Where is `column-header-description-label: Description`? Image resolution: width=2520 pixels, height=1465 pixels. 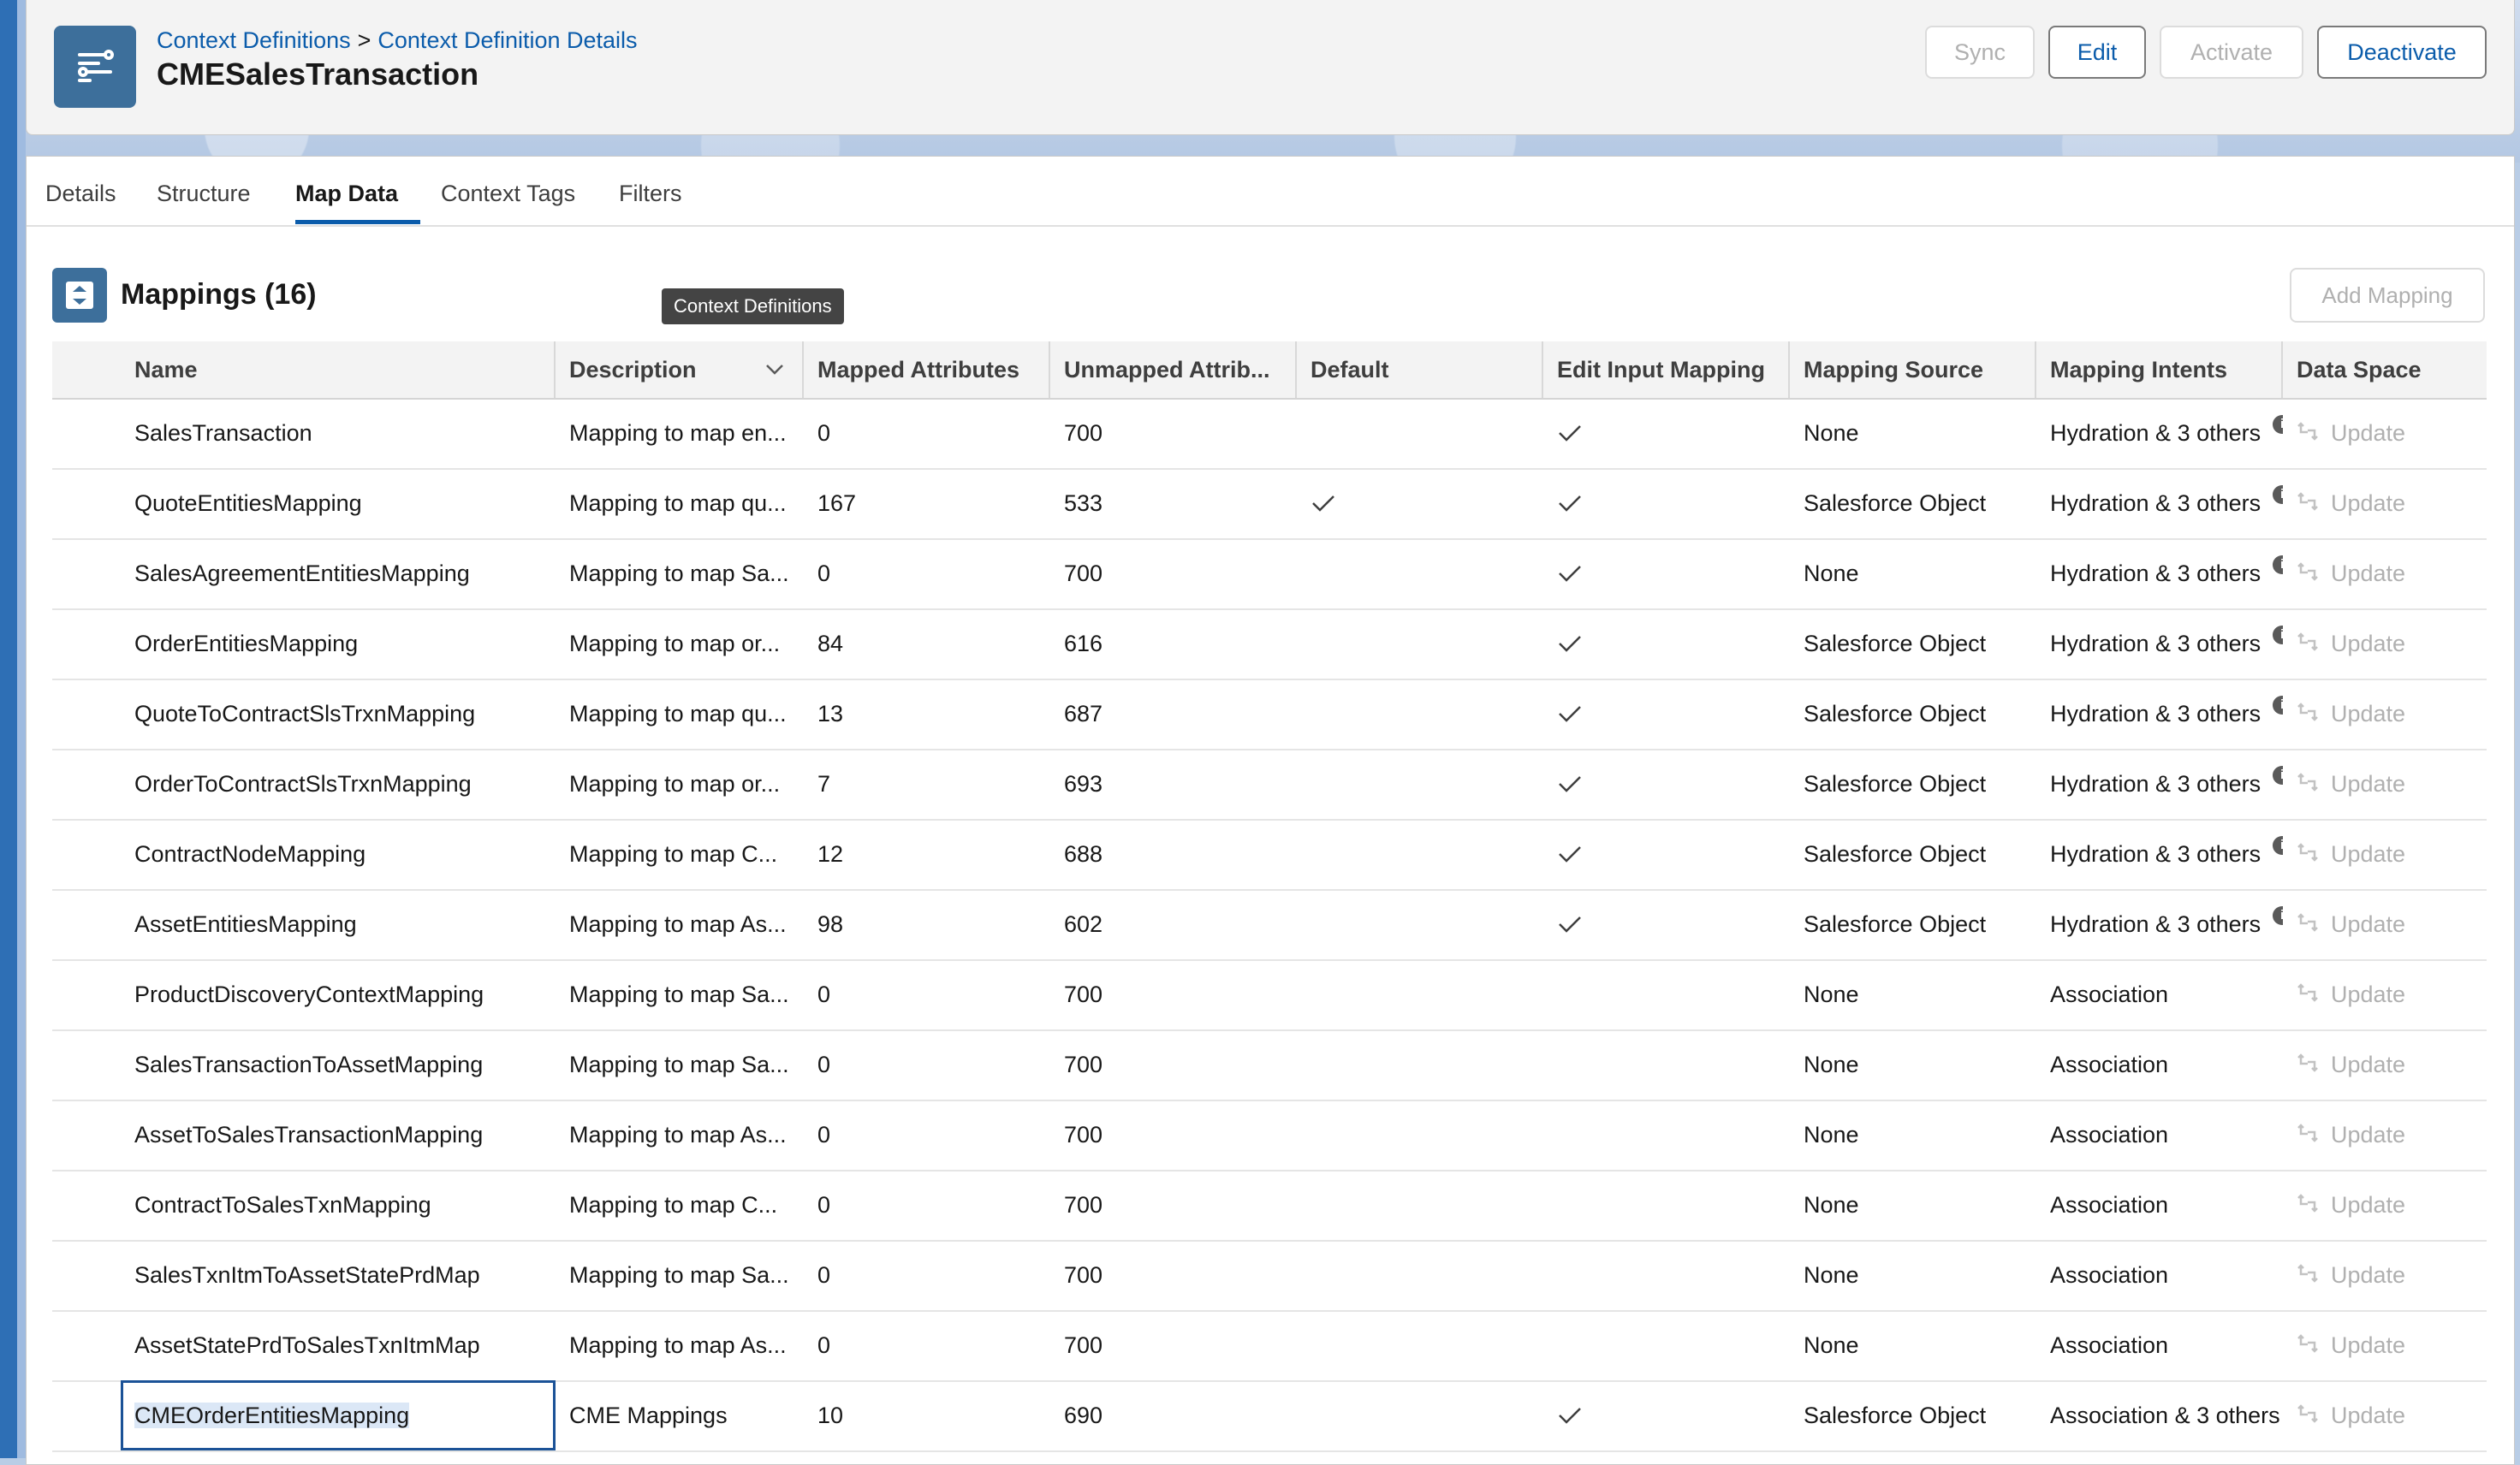
column-header-description-label: Description is located at coordinates (633, 370).